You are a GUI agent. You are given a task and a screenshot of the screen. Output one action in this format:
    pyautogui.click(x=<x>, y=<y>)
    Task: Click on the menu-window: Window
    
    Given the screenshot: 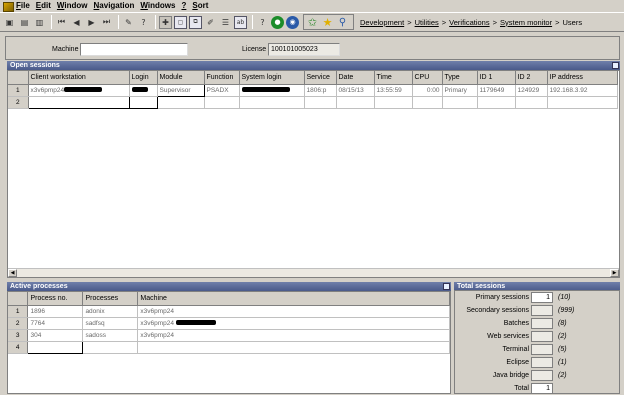 What is the action you would take?
    pyautogui.click(x=72, y=6)
    